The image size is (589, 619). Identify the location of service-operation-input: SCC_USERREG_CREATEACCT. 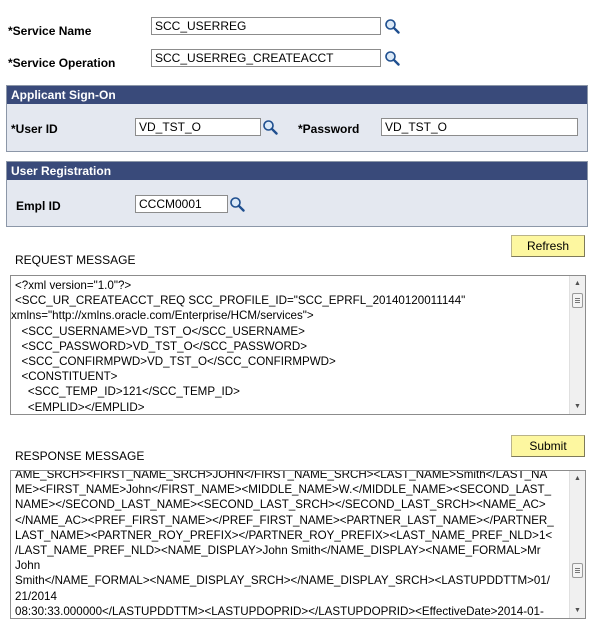
(266, 58).